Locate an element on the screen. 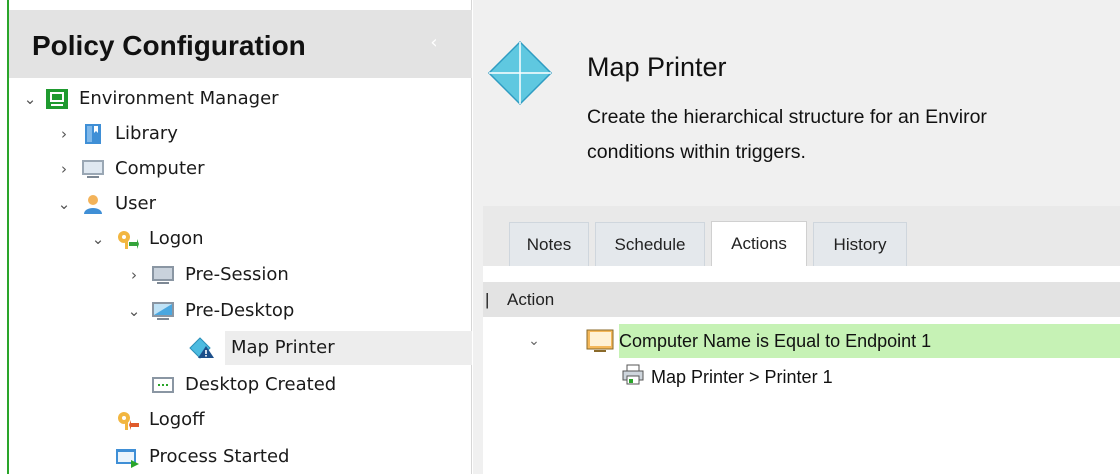 The width and height of the screenshot is (1120, 474). tree-label: Process Started is located at coordinates (219, 456).